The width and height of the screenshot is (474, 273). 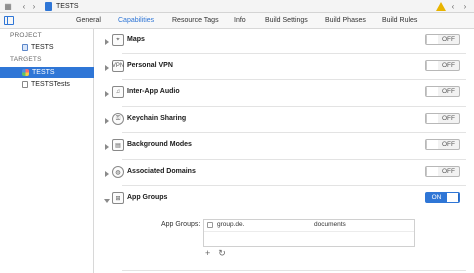 What do you see at coordinates (50, 84) in the screenshot?
I see `sidebar-item-label: TESTSTests` at bounding box center [50, 84].